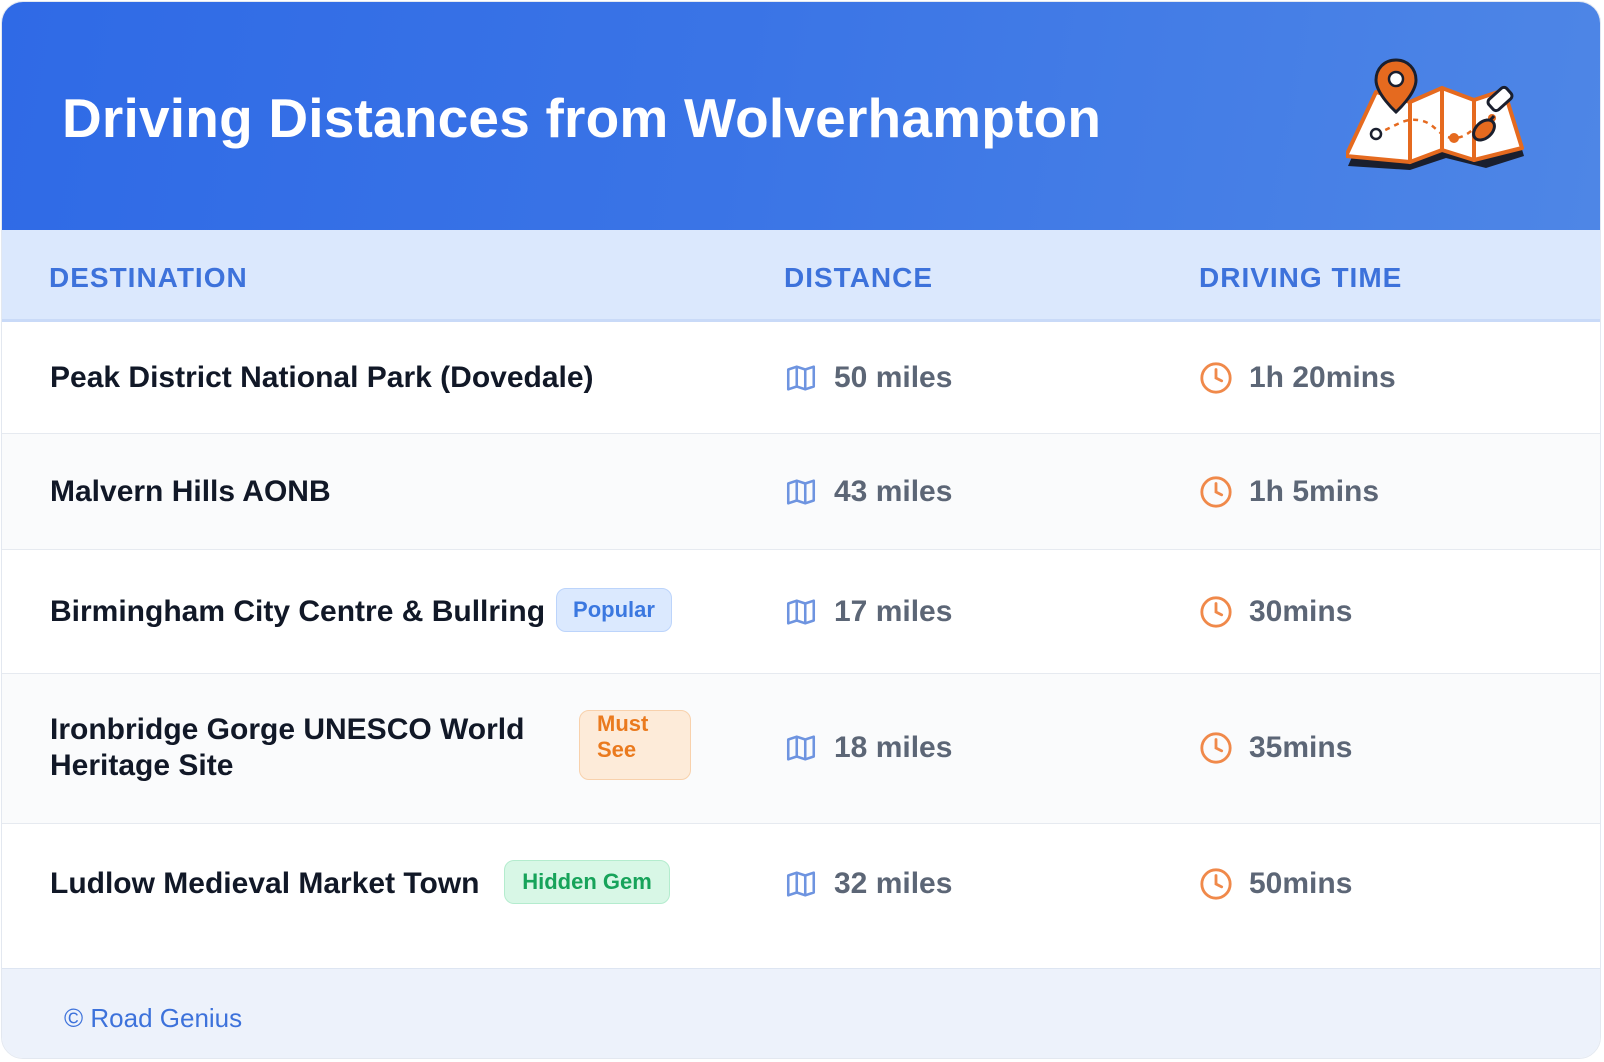  I want to click on credit-text: © Road Genius, so click(153, 1018).